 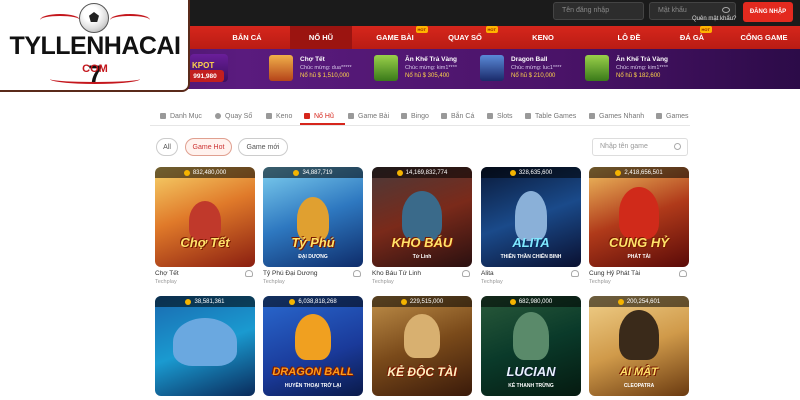 What do you see at coordinates (167, 273) in the screenshot?
I see `game-name: Chợ Tết` at bounding box center [167, 273].